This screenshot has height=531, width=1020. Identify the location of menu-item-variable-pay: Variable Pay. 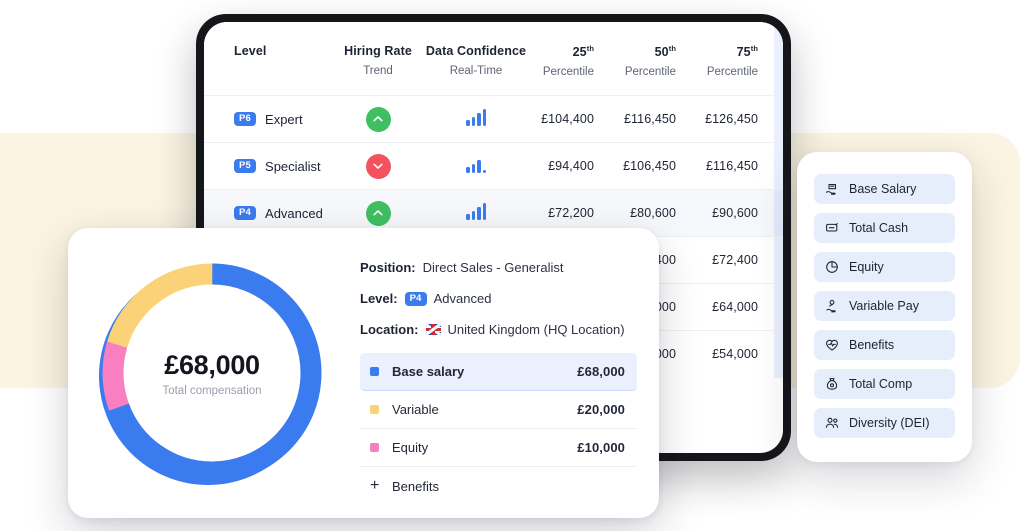
(884, 306).